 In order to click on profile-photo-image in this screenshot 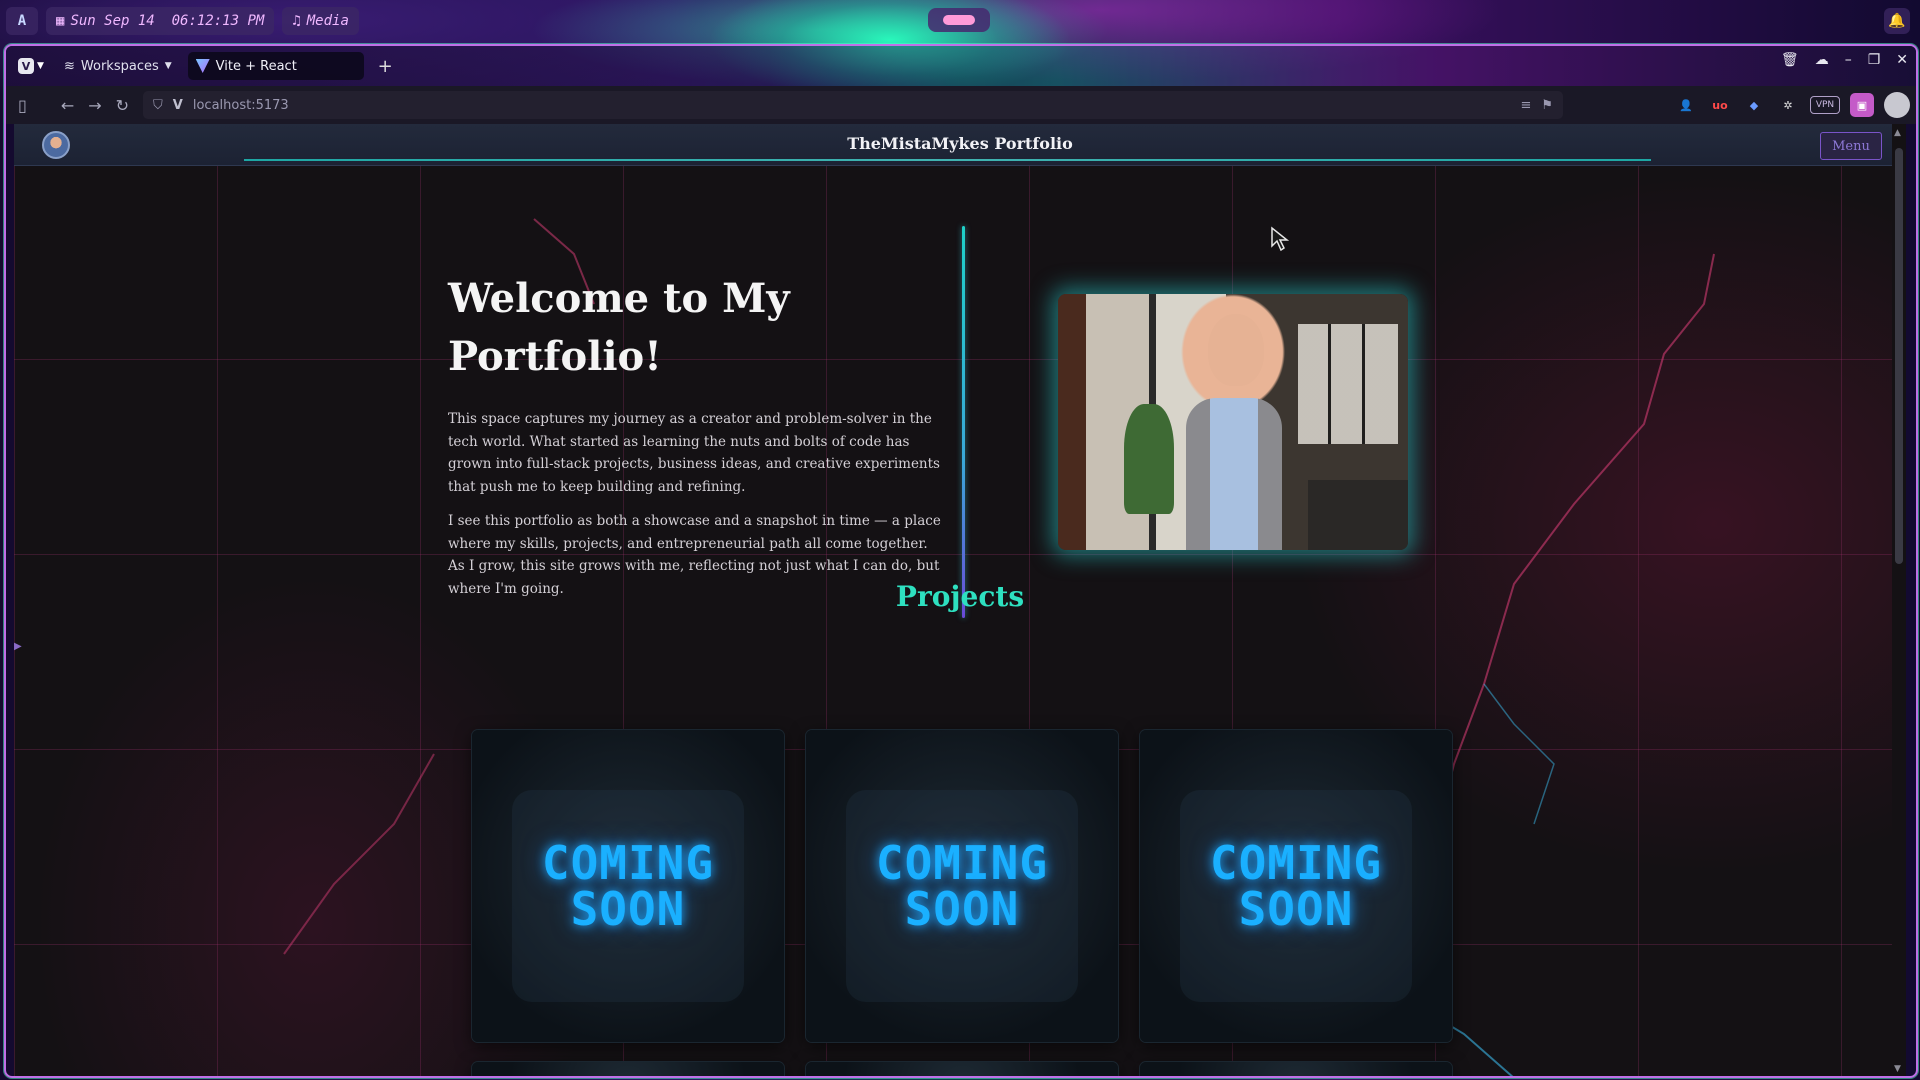, I will do `click(1233, 422)`.